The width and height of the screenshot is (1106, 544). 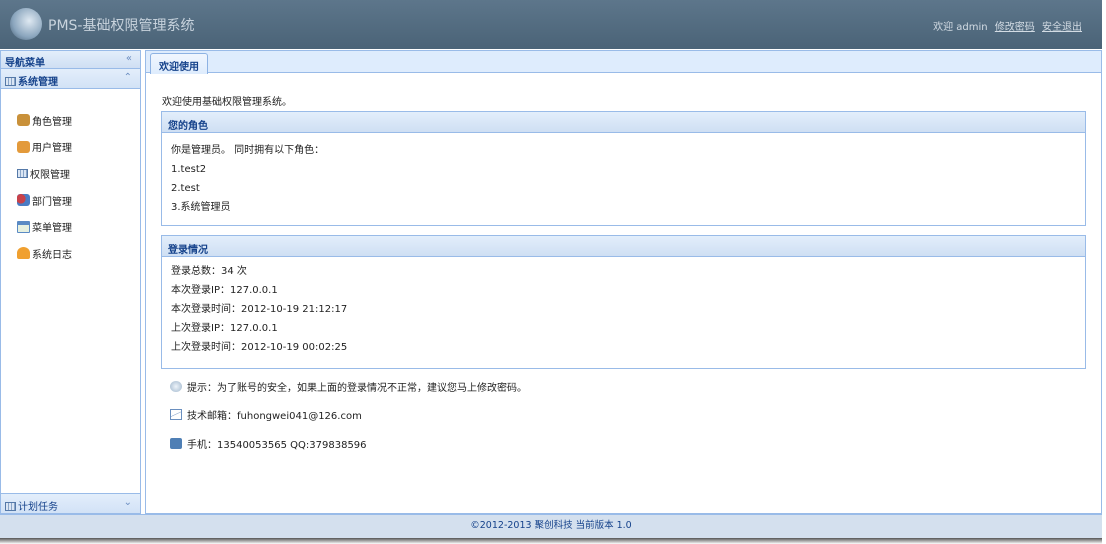 I want to click on sidebar-item-label: 系统日志, so click(x=52, y=255).